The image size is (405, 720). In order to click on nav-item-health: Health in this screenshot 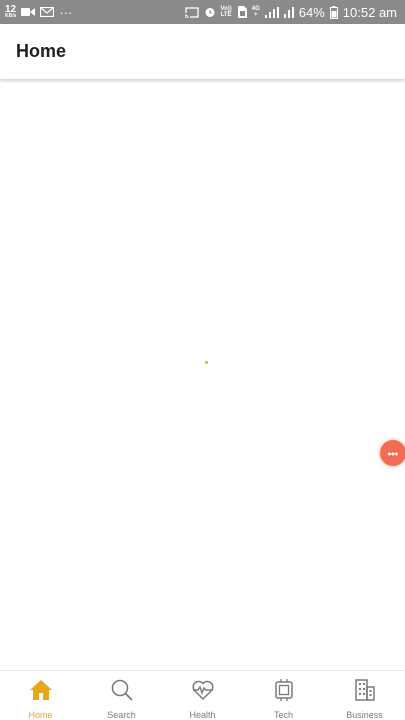, I will do `click(202, 695)`.